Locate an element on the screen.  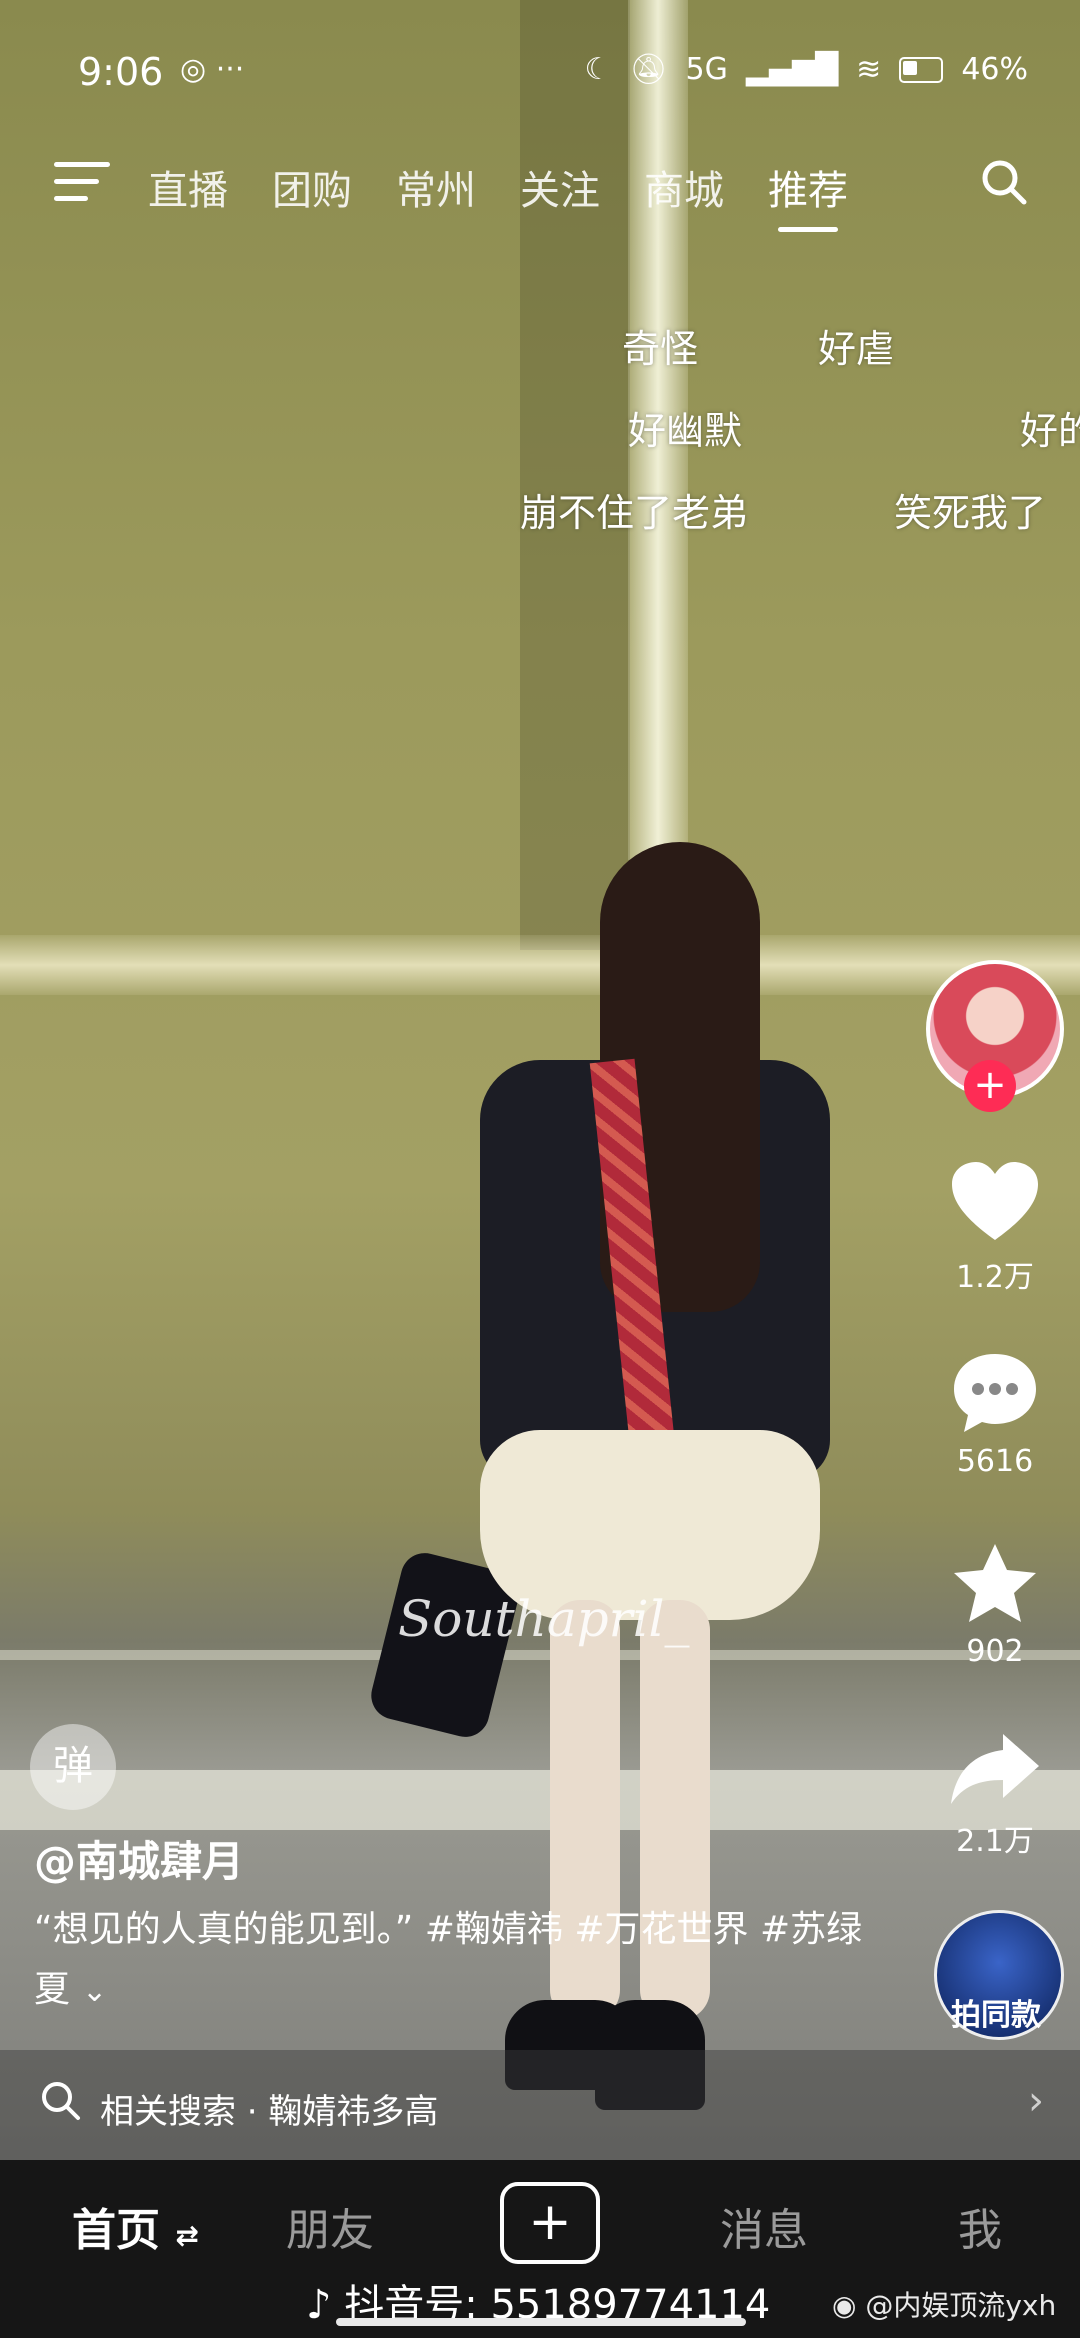
like-button: 1.2万 is located at coordinates (995, 1228).